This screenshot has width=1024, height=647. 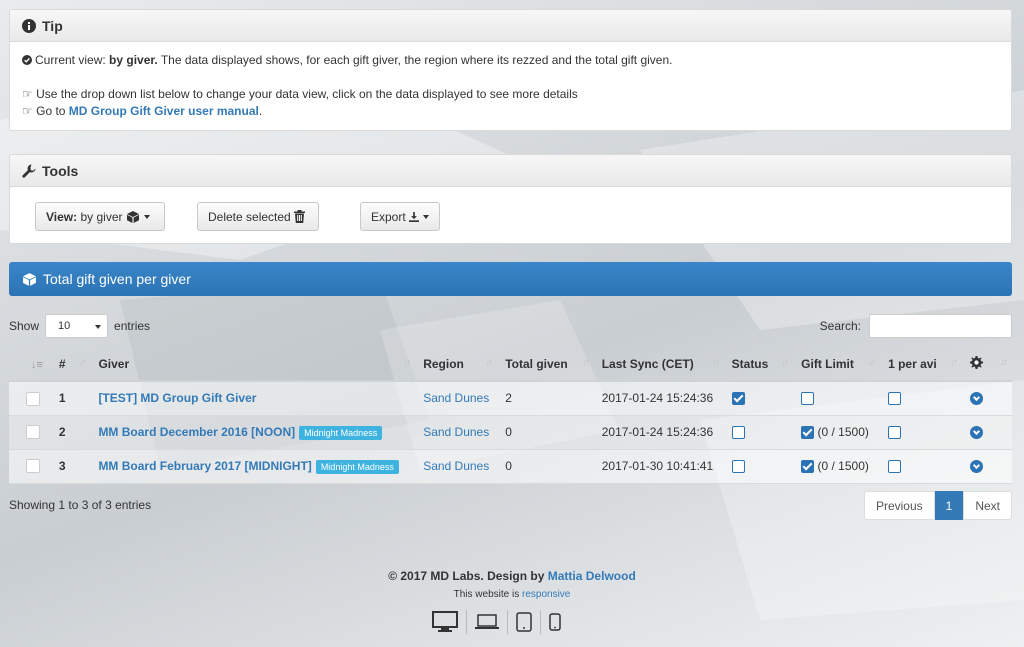 What do you see at coordinates (524, 622) in the screenshot?
I see `tablet-icon` at bounding box center [524, 622].